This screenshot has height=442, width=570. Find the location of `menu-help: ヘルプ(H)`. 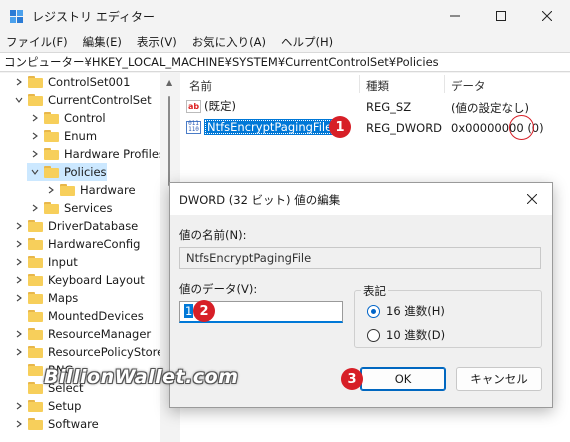

menu-help: ヘルプ(H) is located at coordinates (307, 42).